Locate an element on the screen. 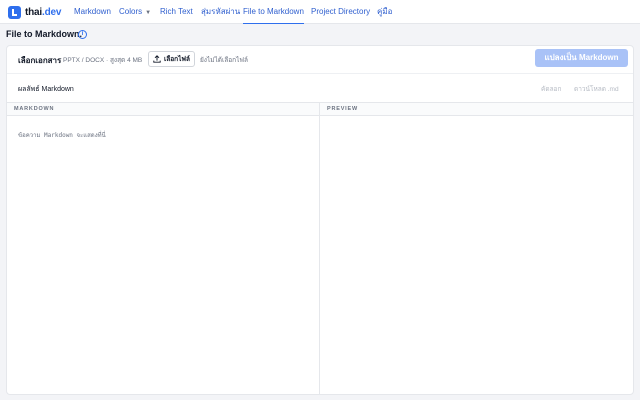  markdown-pane-header: MARKDOWN is located at coordinates (163, 109).